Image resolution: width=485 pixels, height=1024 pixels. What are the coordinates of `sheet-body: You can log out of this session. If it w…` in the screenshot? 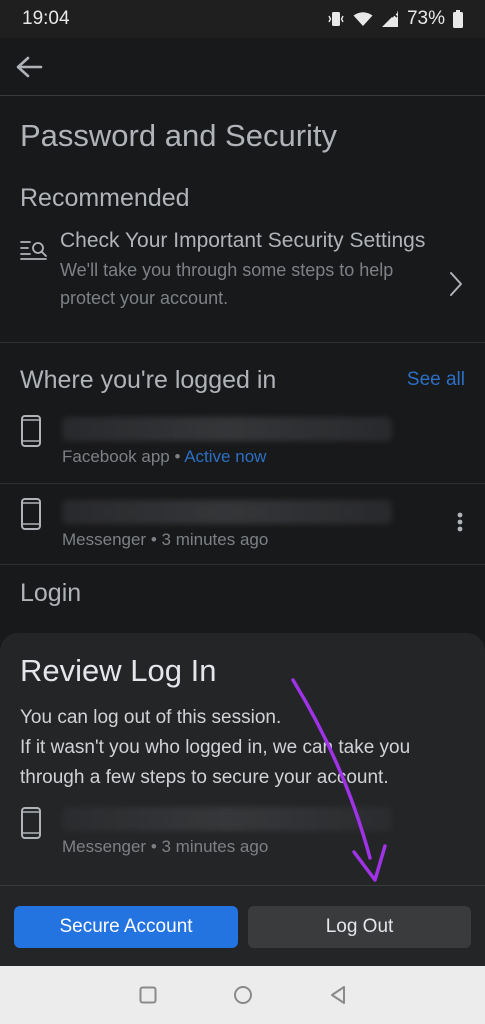 It's located at (242, 741).